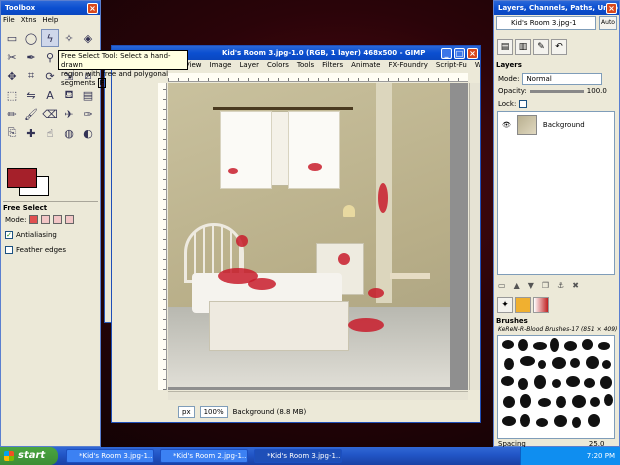 The height and width of the screenshot is (465, 620). What do you see at coordinates (29, 20) in the screenshot?
I see `toolbox-menu-xtns: Xtns` at bounding box center [29, 20].